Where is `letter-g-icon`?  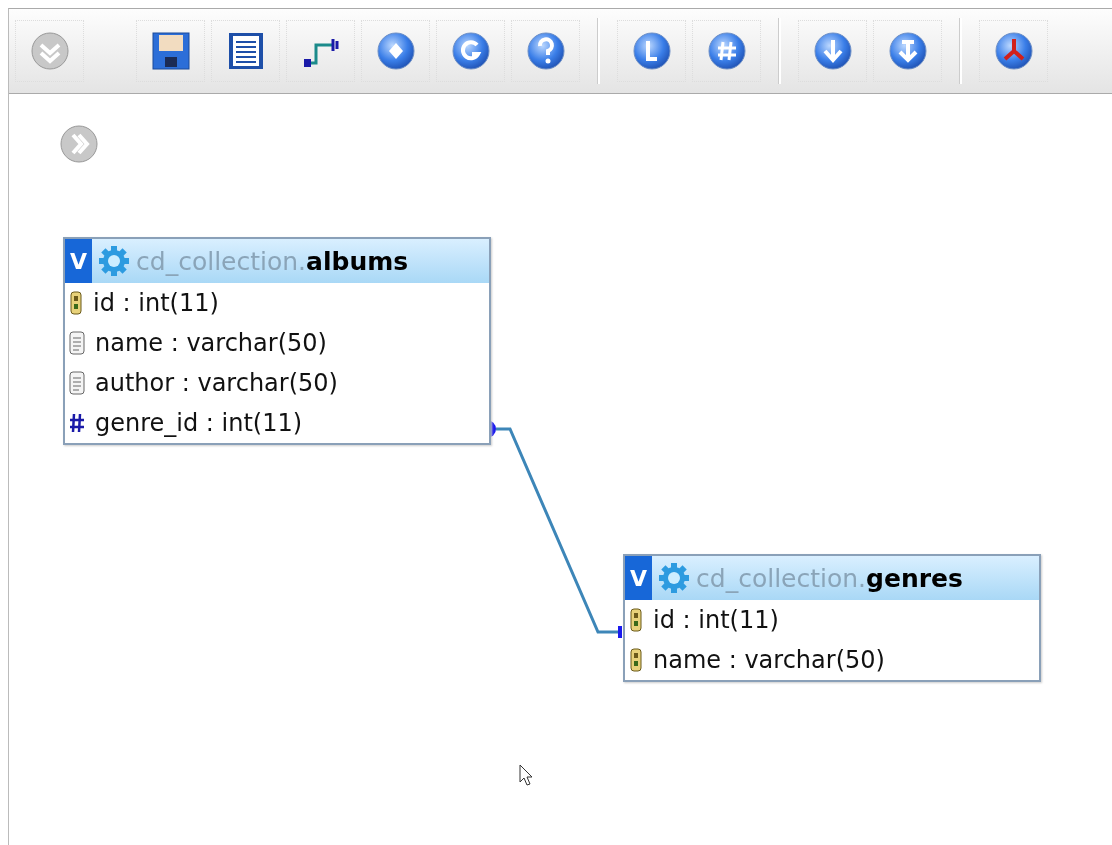 letter-g-icon is located at coordinates (470, 51).